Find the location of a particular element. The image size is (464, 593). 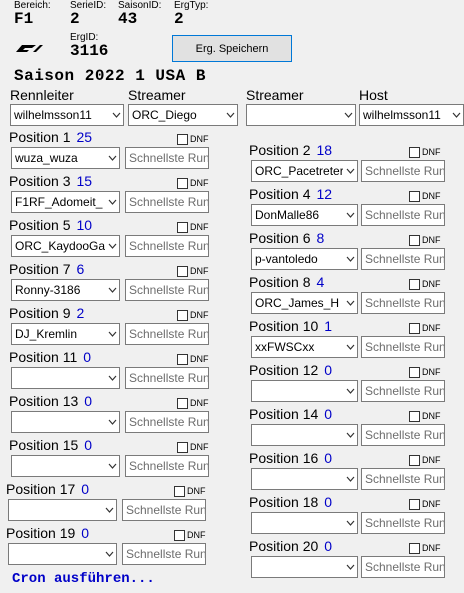

rennleiter-select: wilhelmsson11 is located at coordinates (67, 115).